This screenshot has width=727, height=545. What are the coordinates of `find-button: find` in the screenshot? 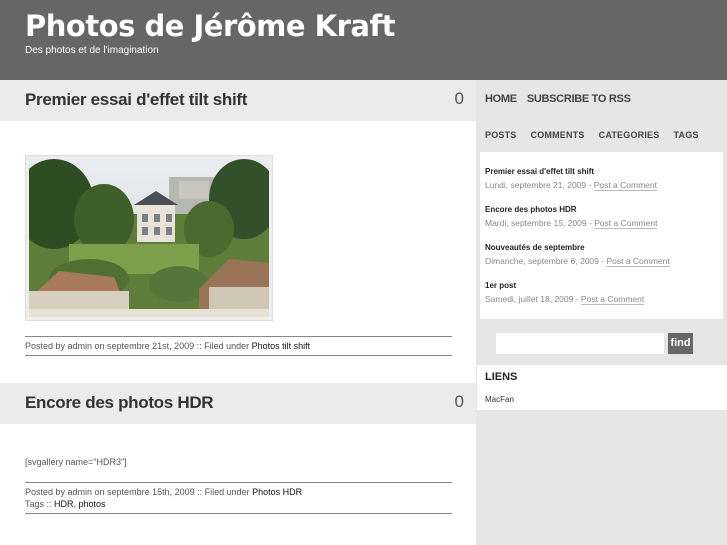 It's located at (680, 343).